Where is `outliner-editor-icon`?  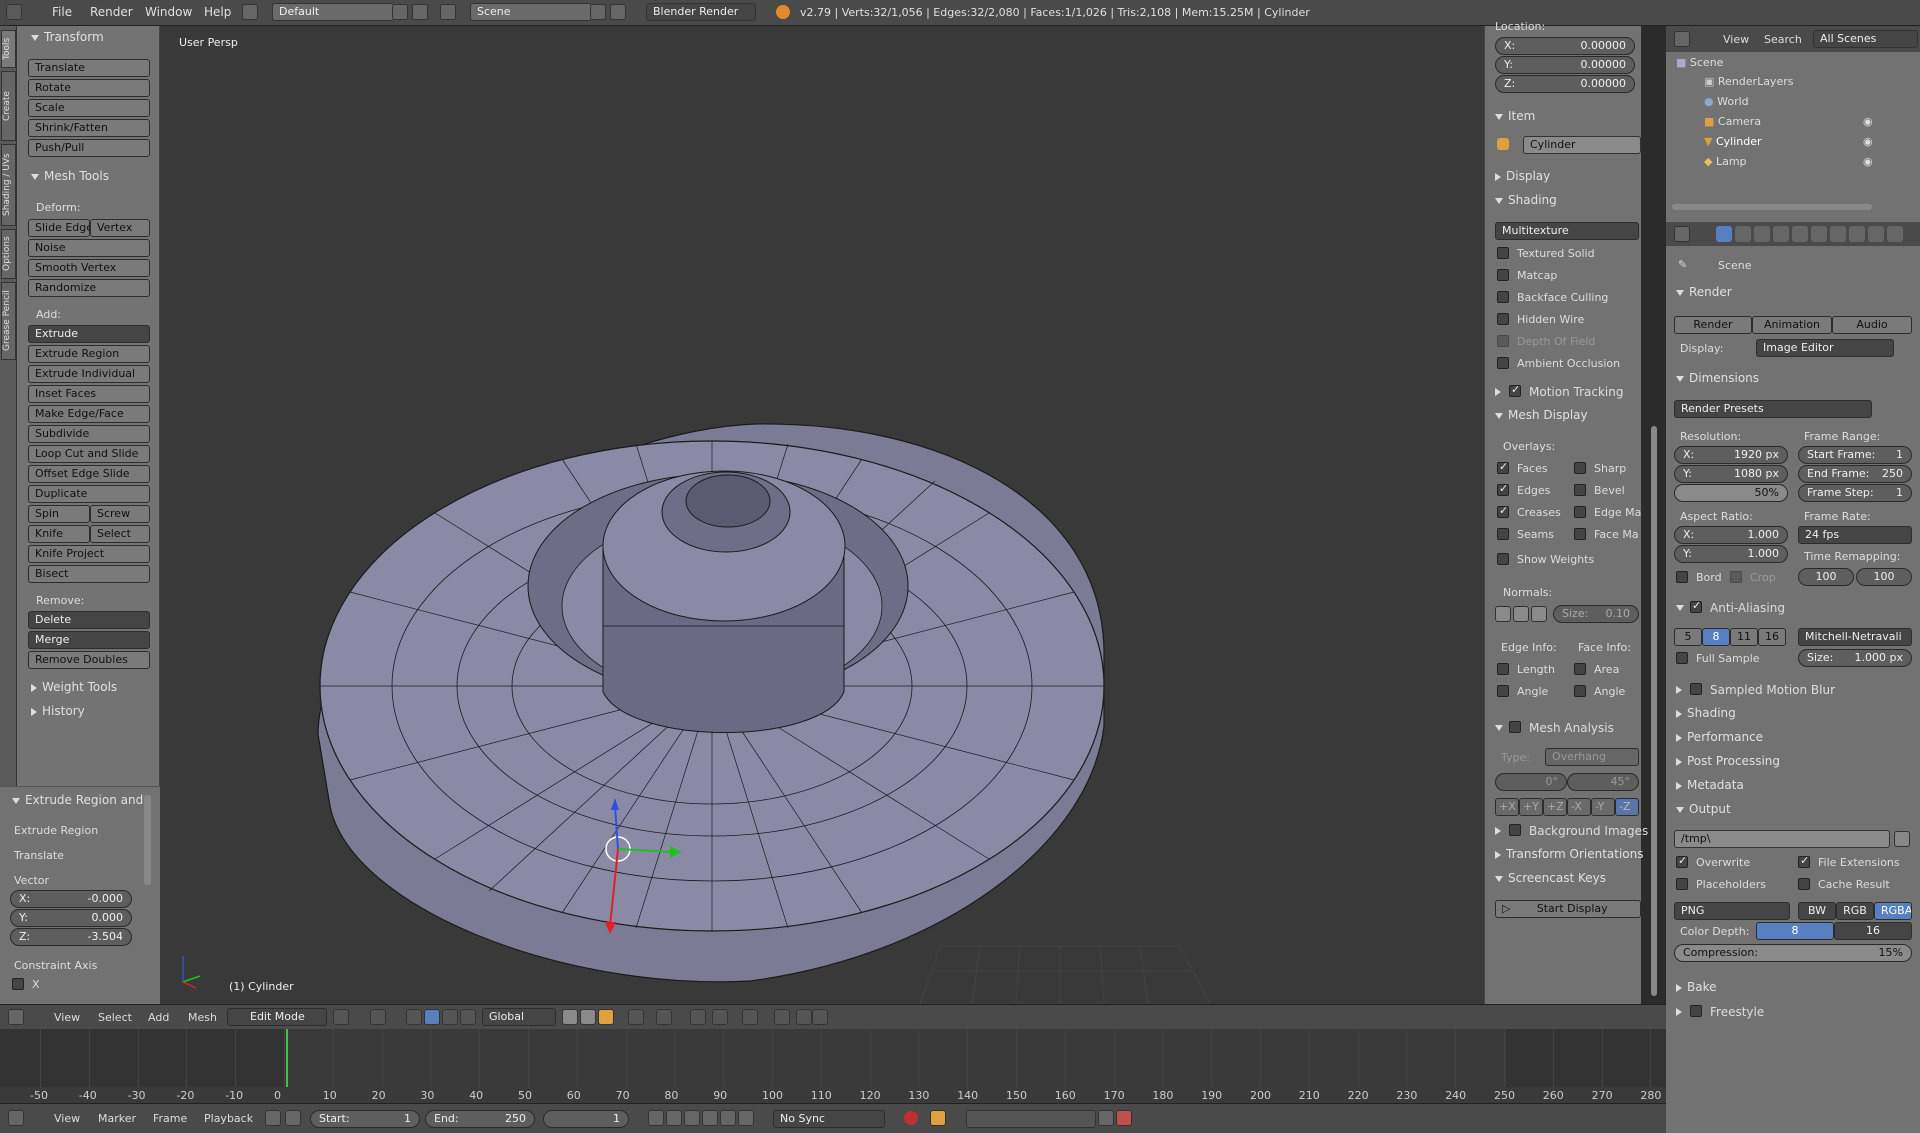 outliner-editor-icon is located at coordinates (1682, 39).